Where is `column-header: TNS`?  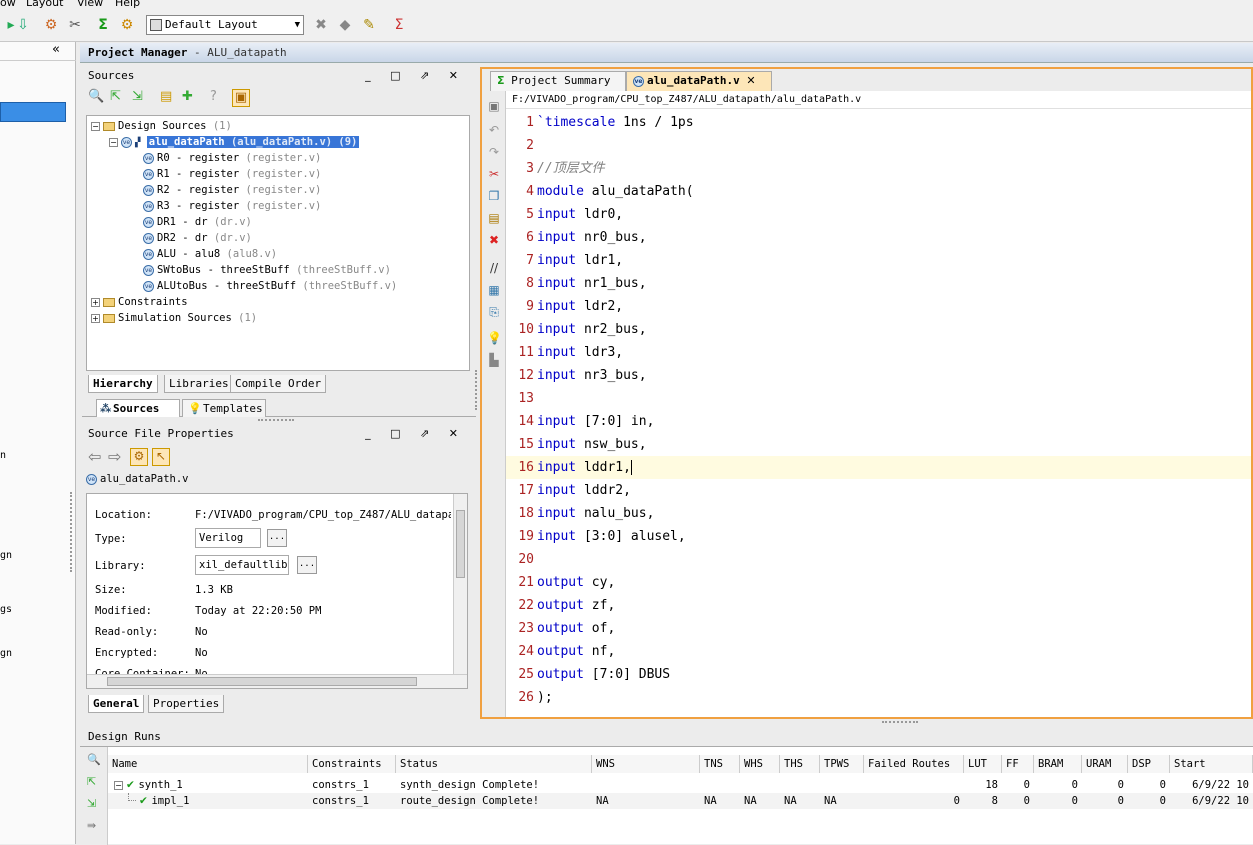
column-header: TNS is located at coordinates (720, 764).